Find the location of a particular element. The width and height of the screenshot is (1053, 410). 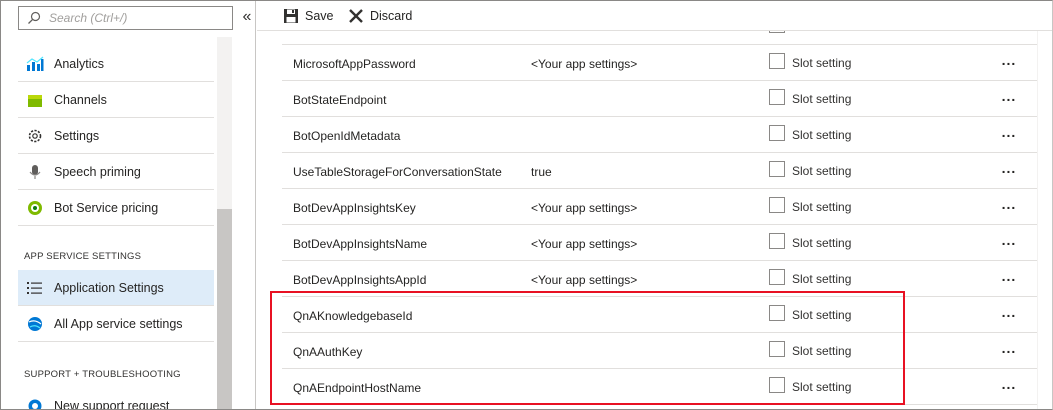

list-icon is located at coordinates (34, 288).